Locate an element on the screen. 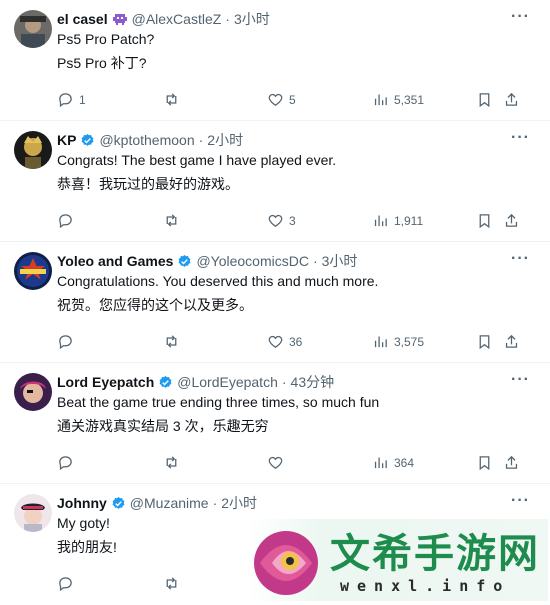  user-handle: @AlexCastleZ is located at coordinates (177, 19).